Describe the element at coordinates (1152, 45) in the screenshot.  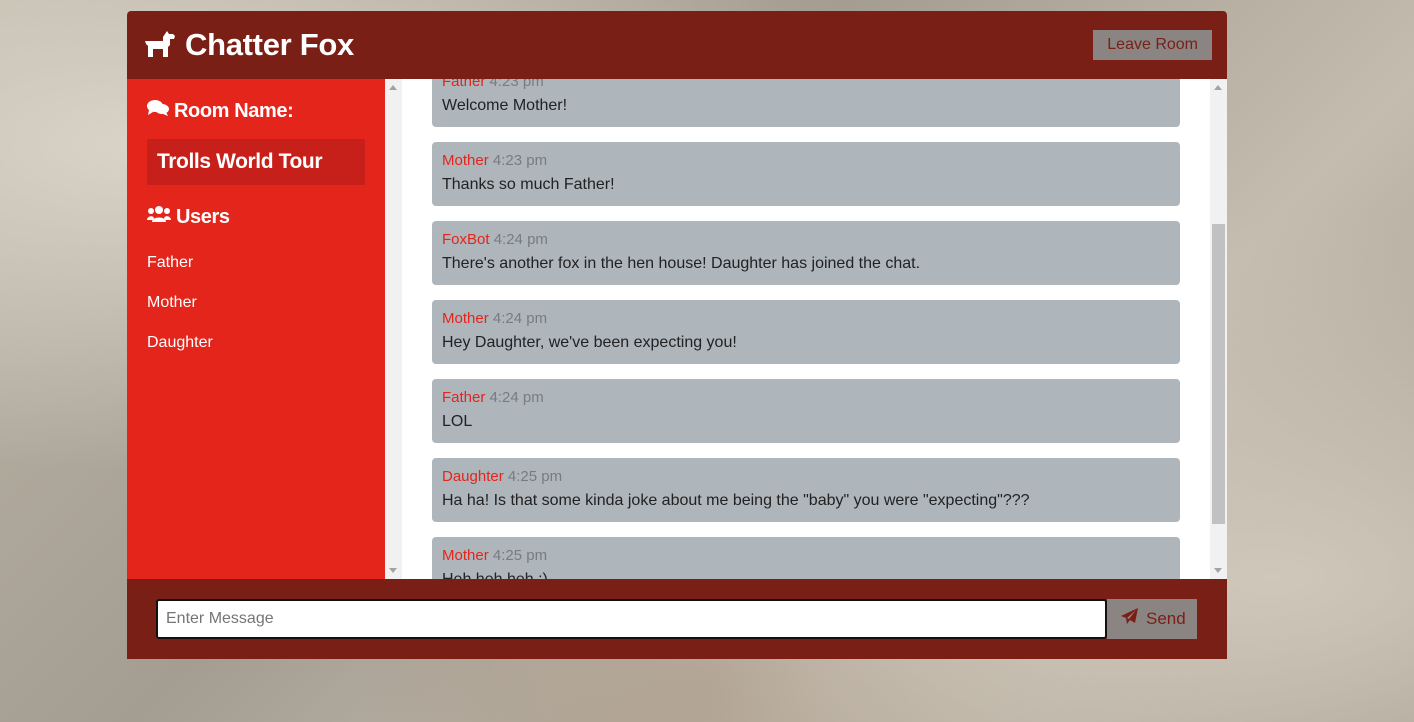
I see `leave-room-button: Leave Room` at that location.